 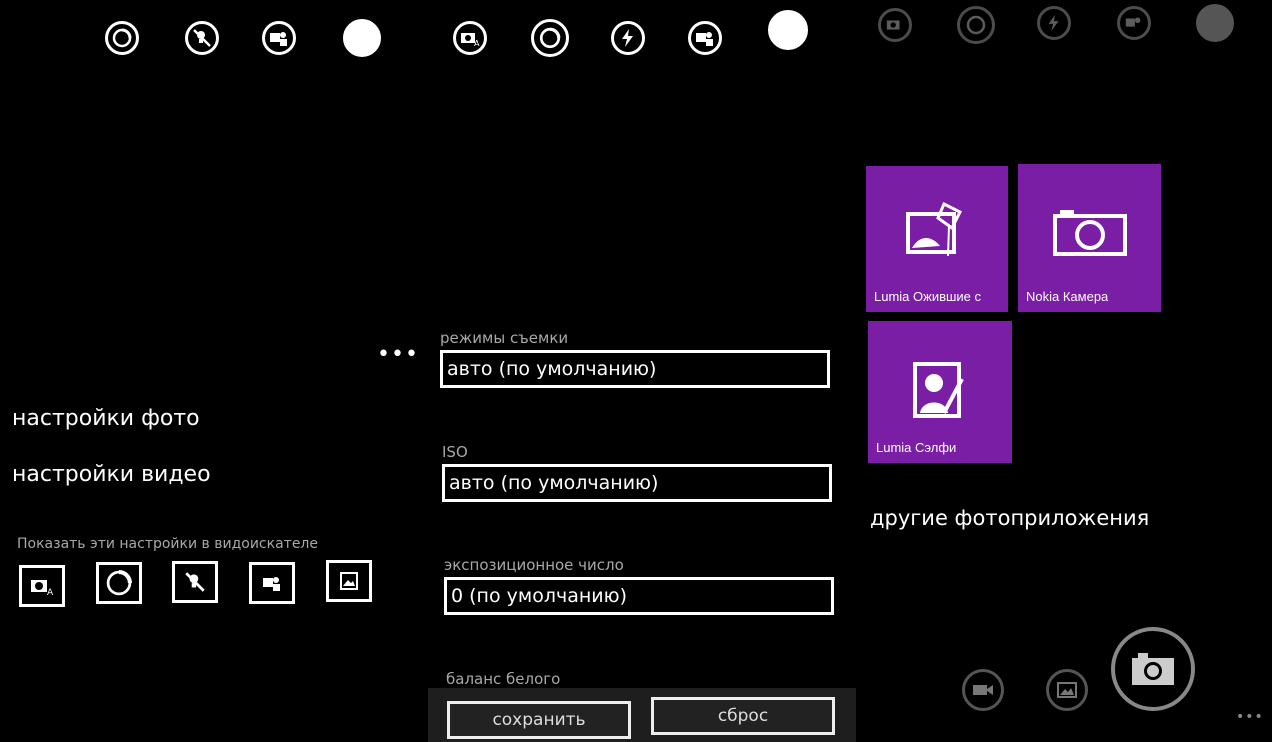 What do you see at coordinates (639, 596) in the screenshot?
I see `exposure-value-select: 0 (по умолчанию)` at bounding box center [639, 596].